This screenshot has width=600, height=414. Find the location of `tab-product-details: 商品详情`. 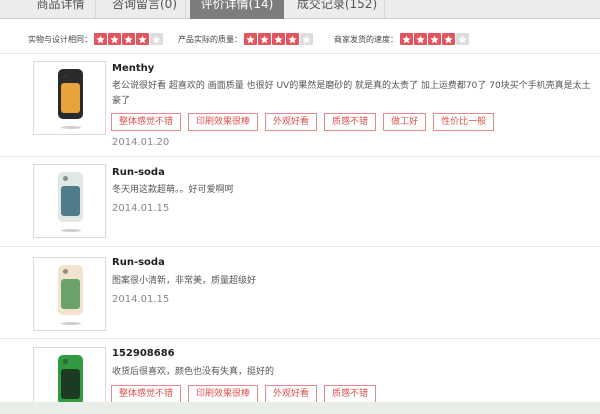

tab-product-details: 商品详情 is located at coordinates (61, 9).